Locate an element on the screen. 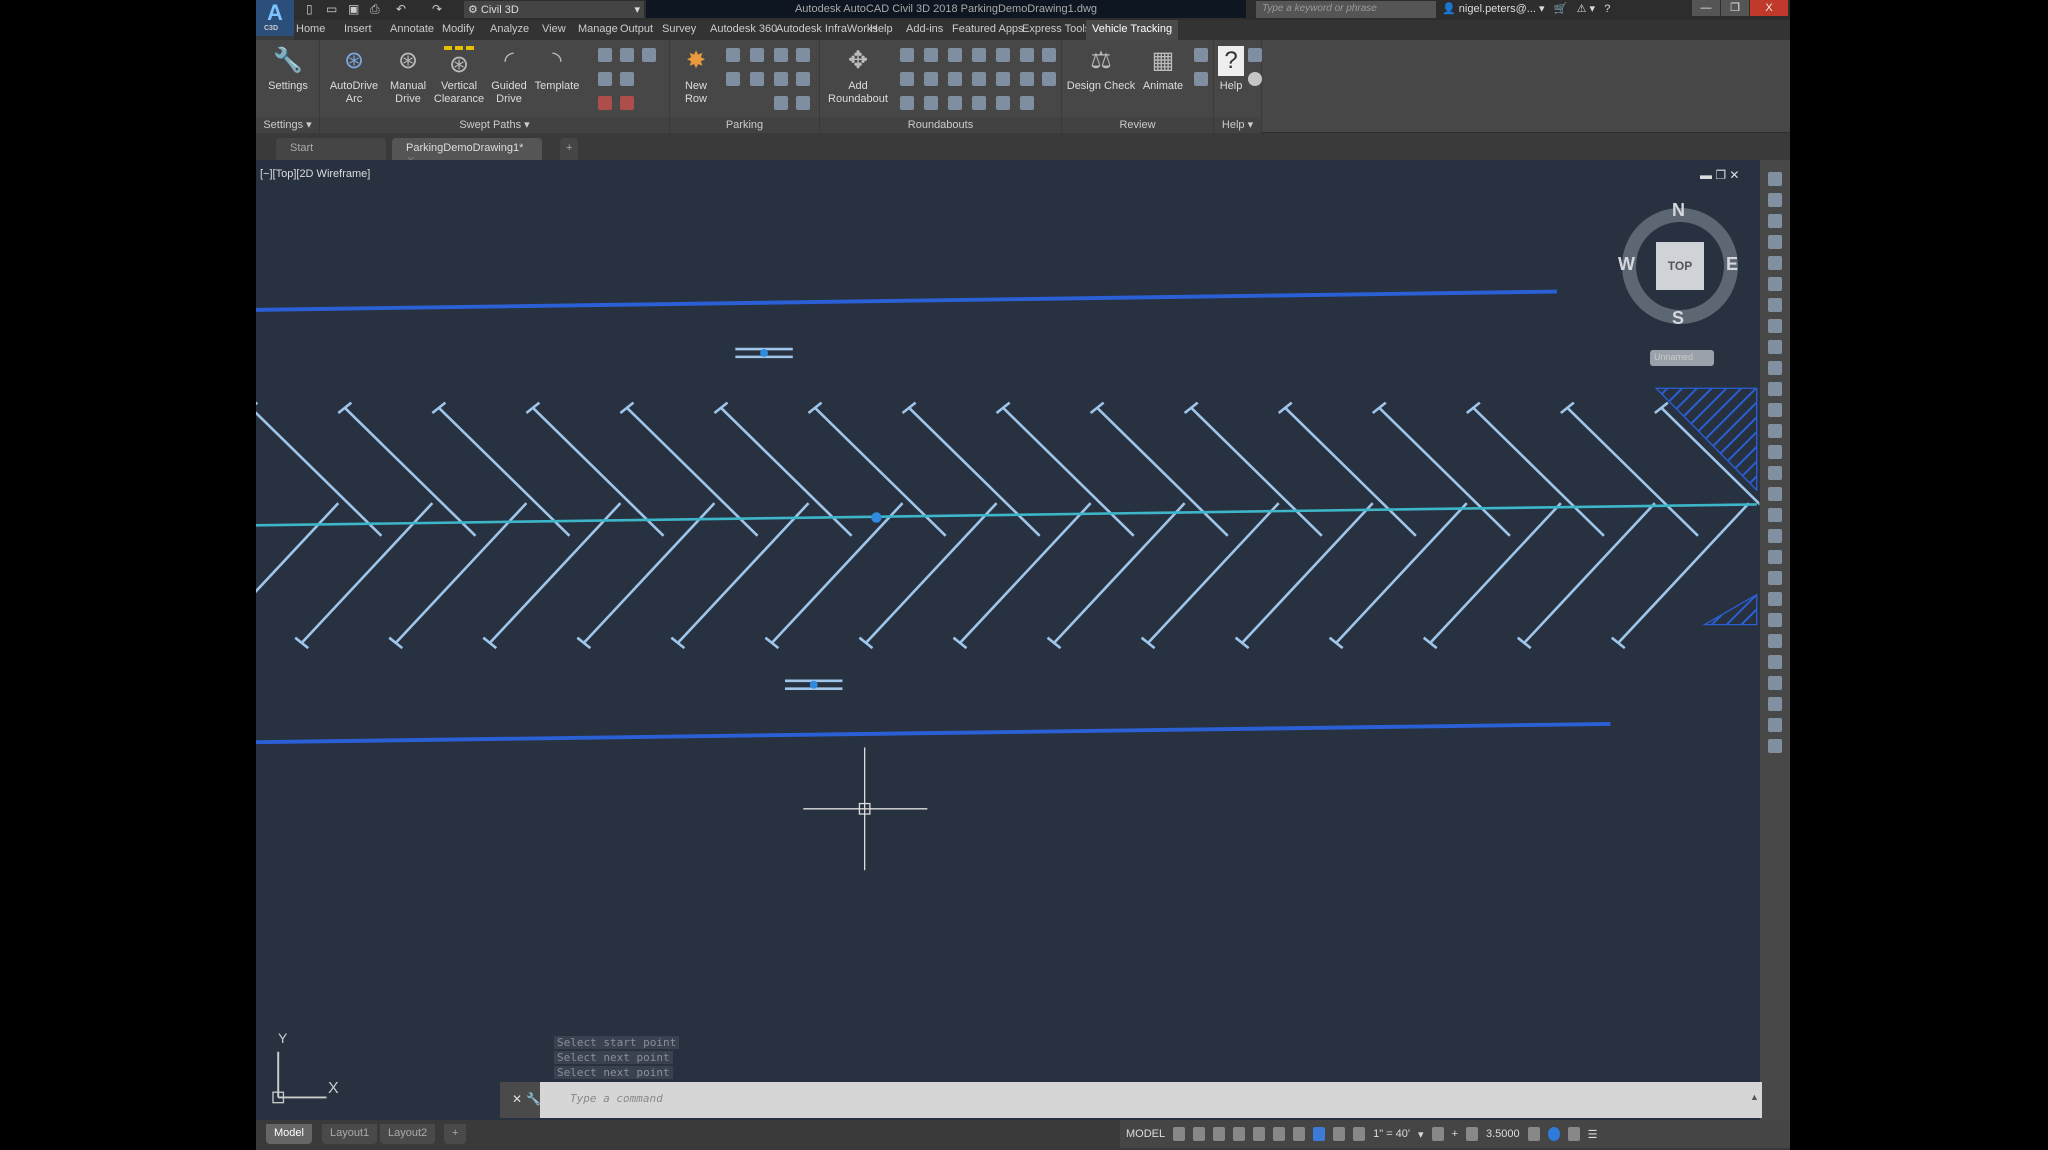  annotation-visibility-icon is located at coordinates (1319, 1134).